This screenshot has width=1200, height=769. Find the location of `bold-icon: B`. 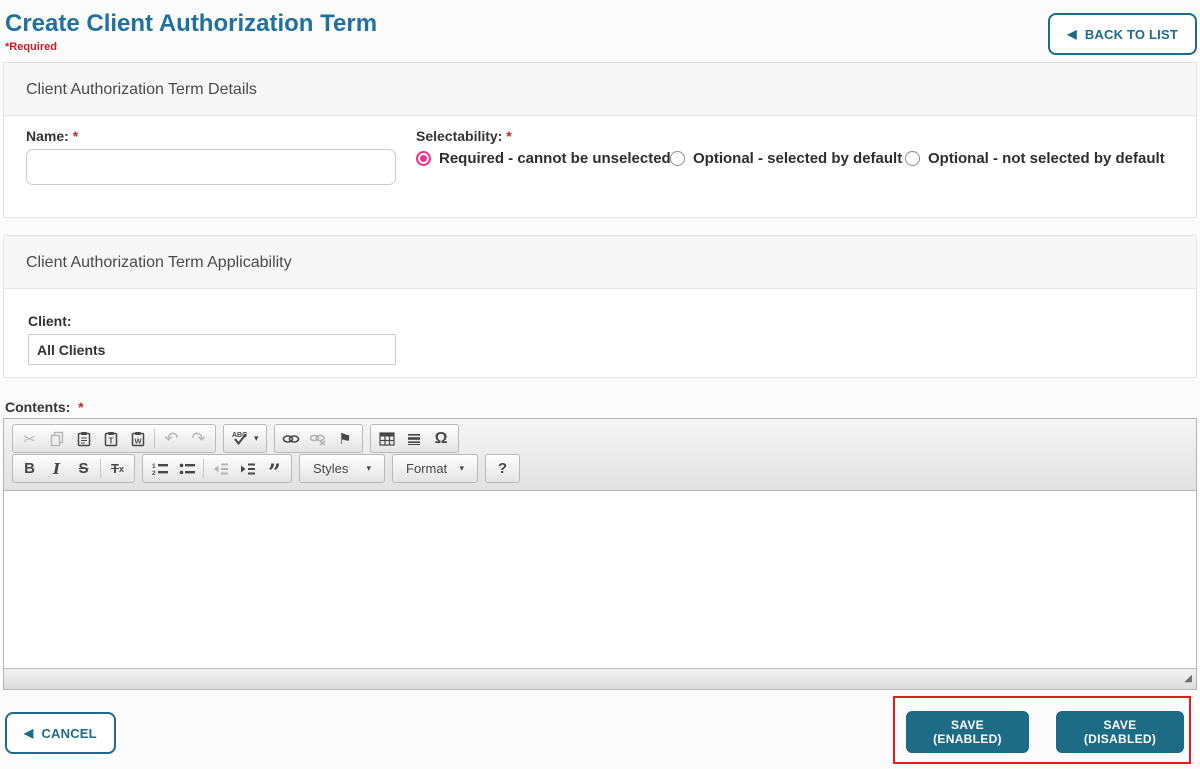

bold-icon: B is located at coordinates (29, 468).